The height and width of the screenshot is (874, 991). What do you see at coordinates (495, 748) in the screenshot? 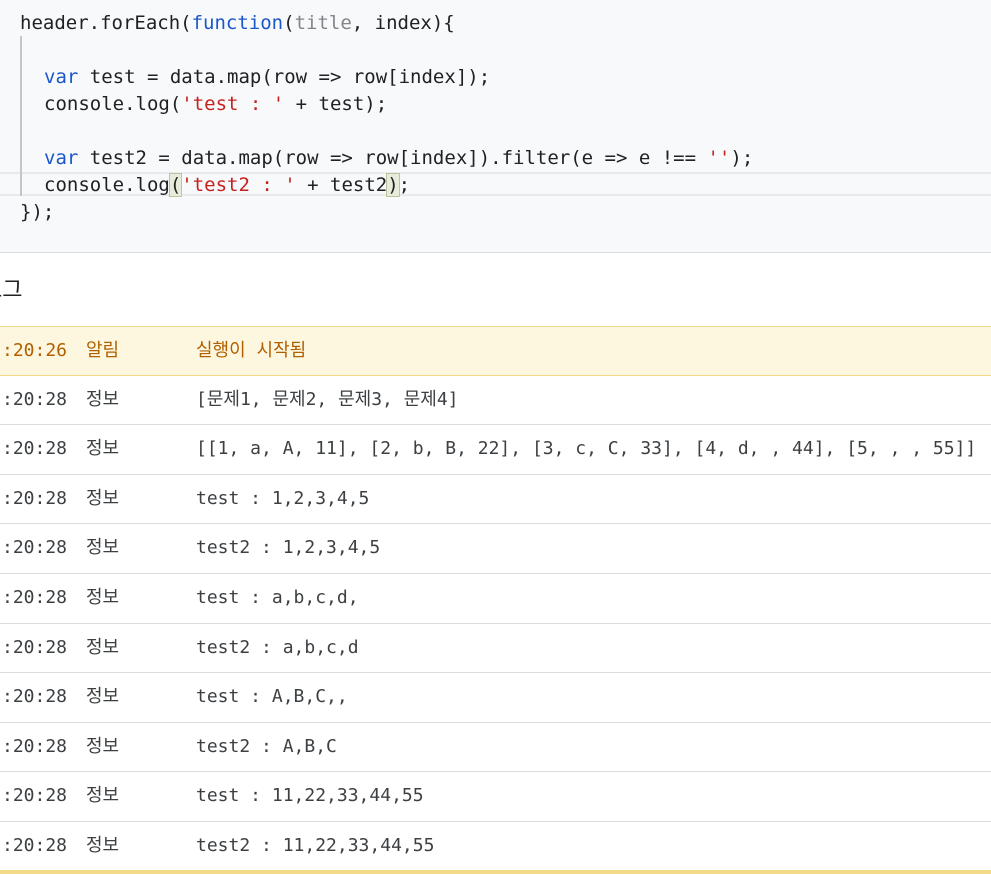
I see `log-row: :20:28 정보 test2 : A,B,C` at bounding box center [495, 748].